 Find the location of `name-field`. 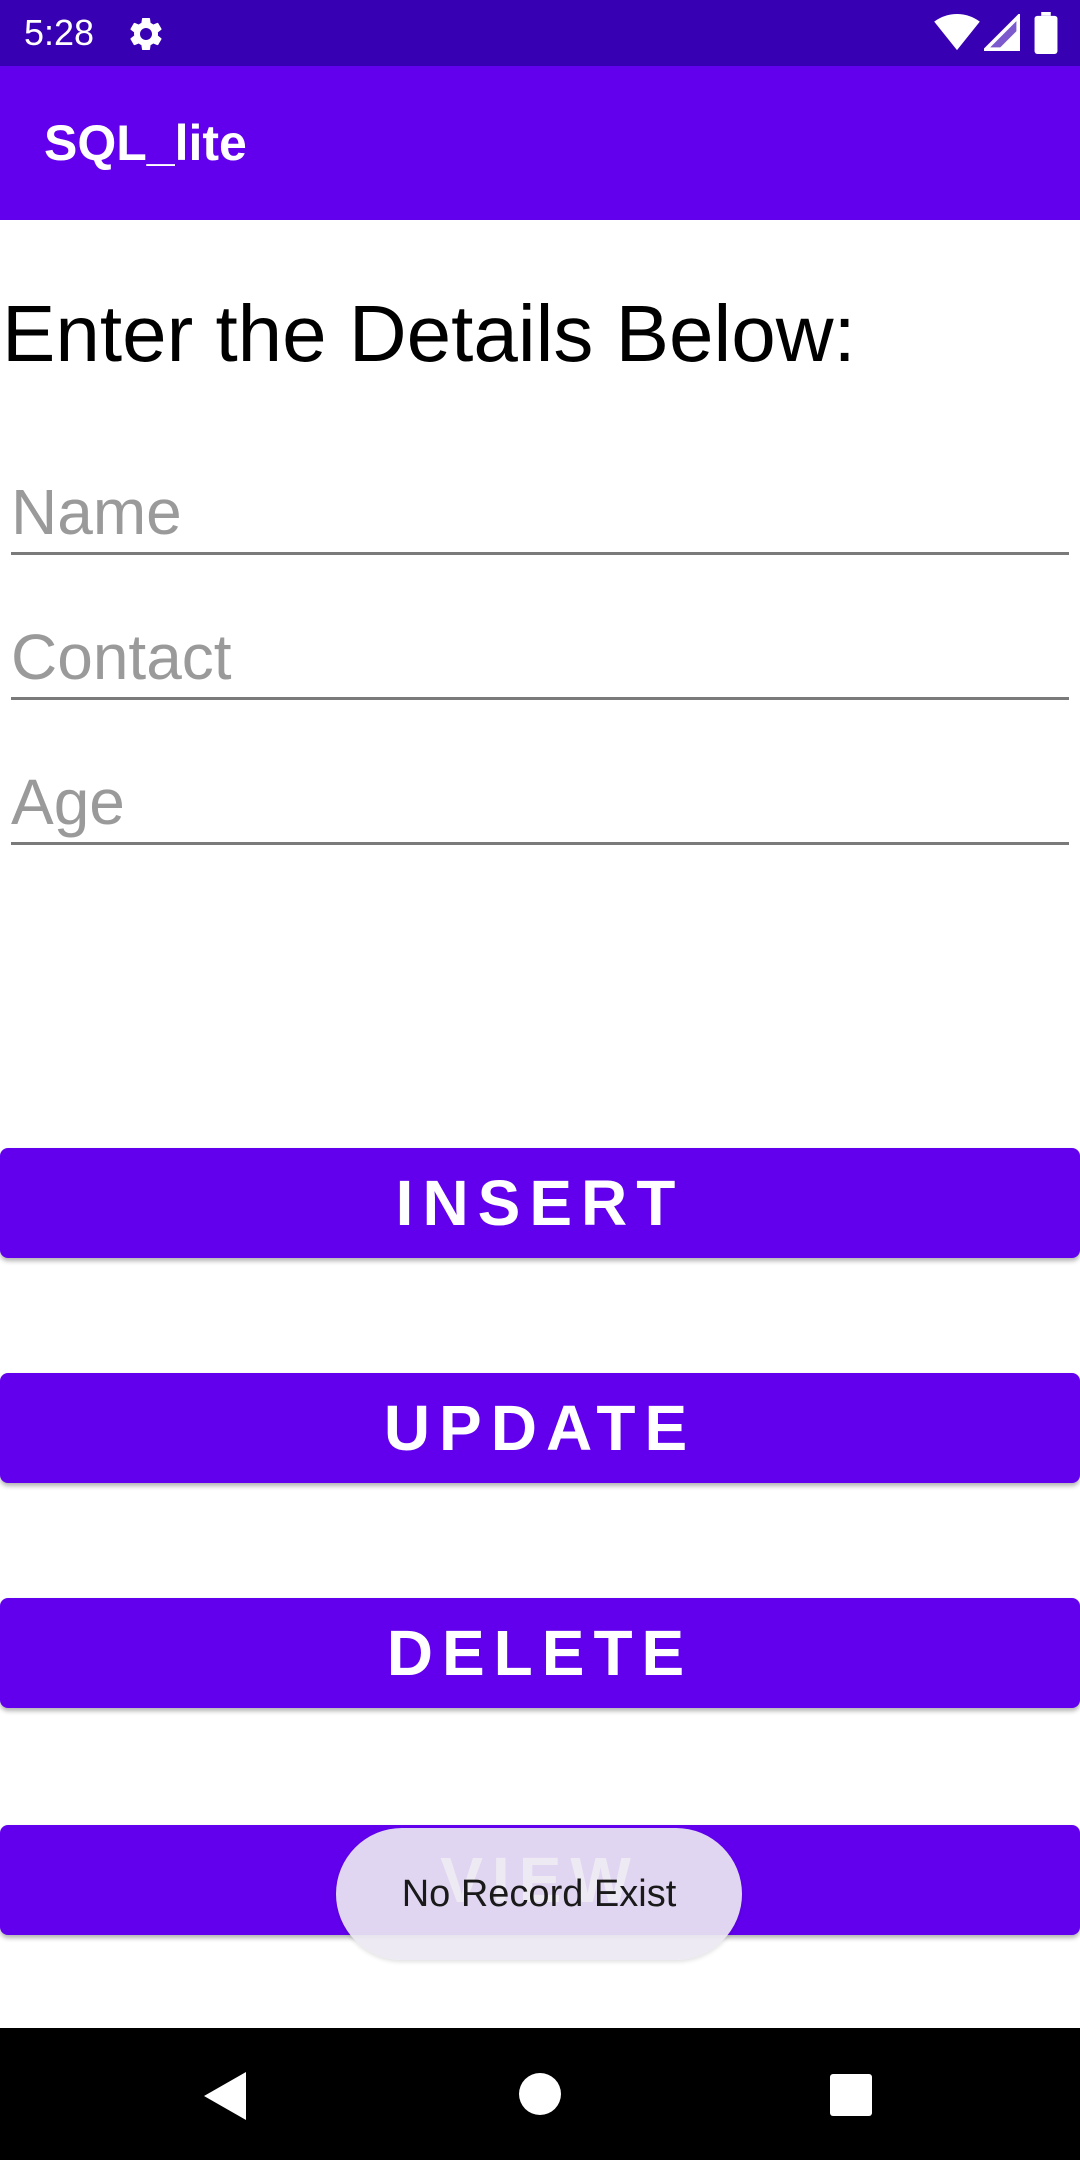

name-field is located at coordinates (540, 513).